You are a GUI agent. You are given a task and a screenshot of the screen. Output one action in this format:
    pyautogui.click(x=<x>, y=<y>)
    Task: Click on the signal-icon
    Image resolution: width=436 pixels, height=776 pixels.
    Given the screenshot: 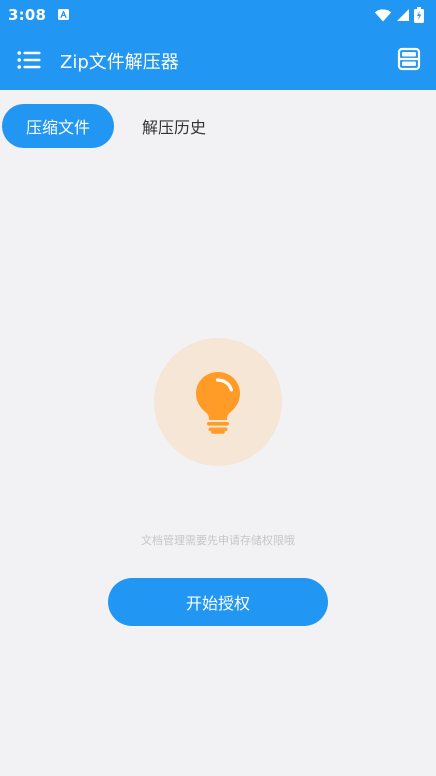 What is the action you would take?
    pyautogui.click(x=403, y=15)
    